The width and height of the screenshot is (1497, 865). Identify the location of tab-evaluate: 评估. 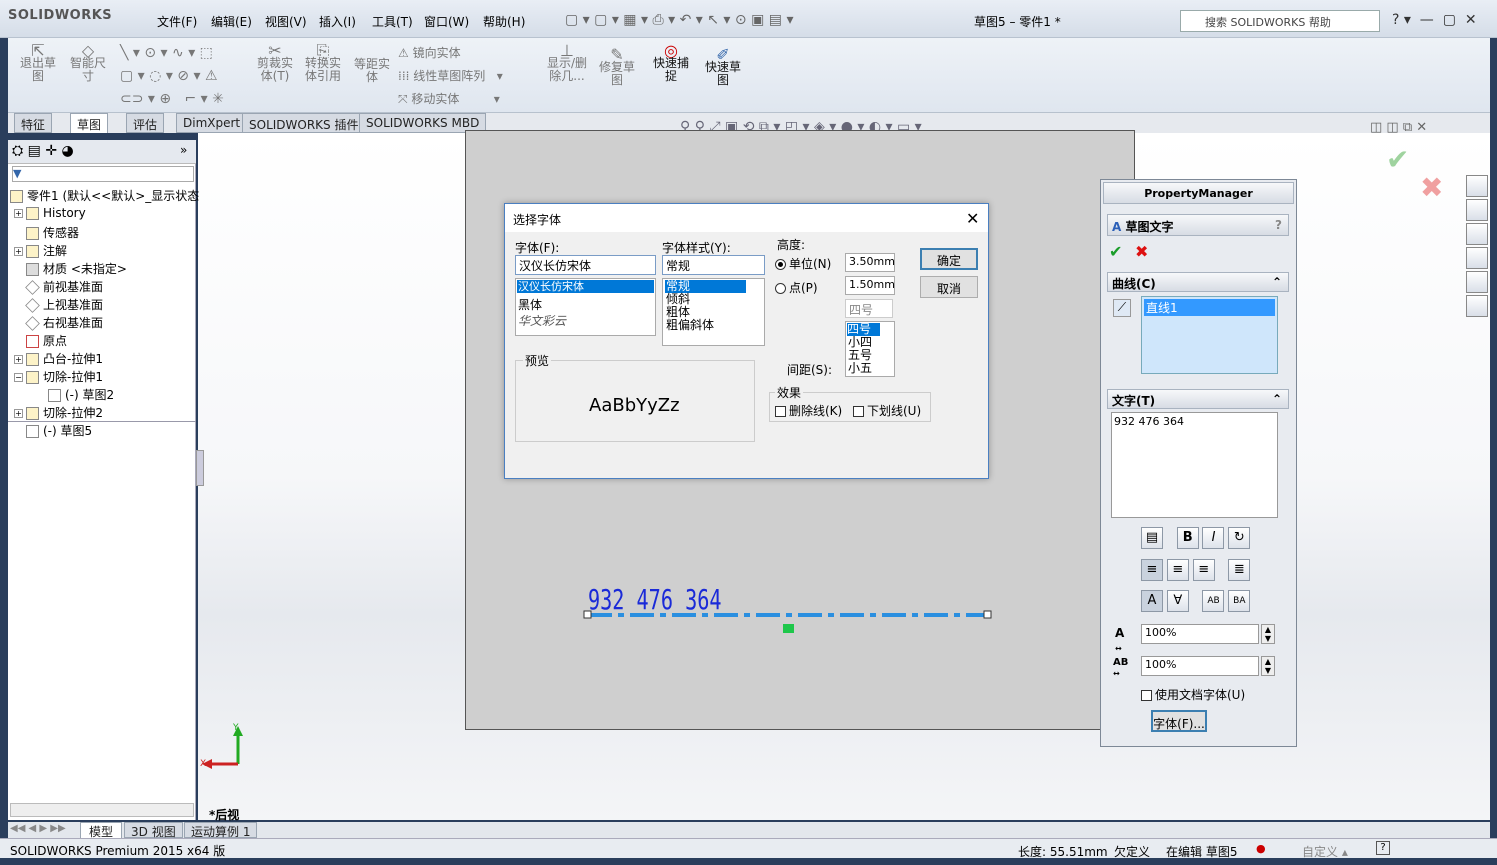
(145, 123).